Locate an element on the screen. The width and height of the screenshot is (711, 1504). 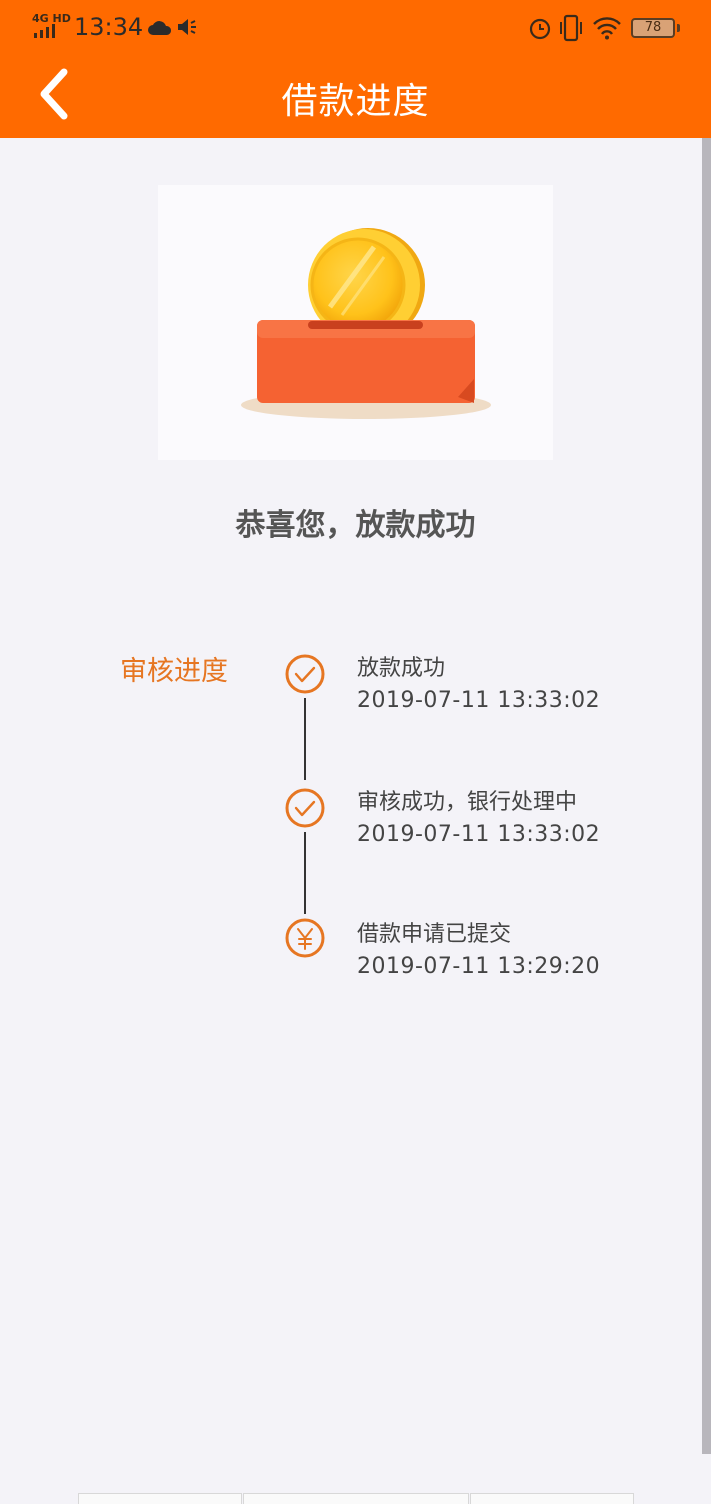
cloud-icon is located at coordinates (160, 28).